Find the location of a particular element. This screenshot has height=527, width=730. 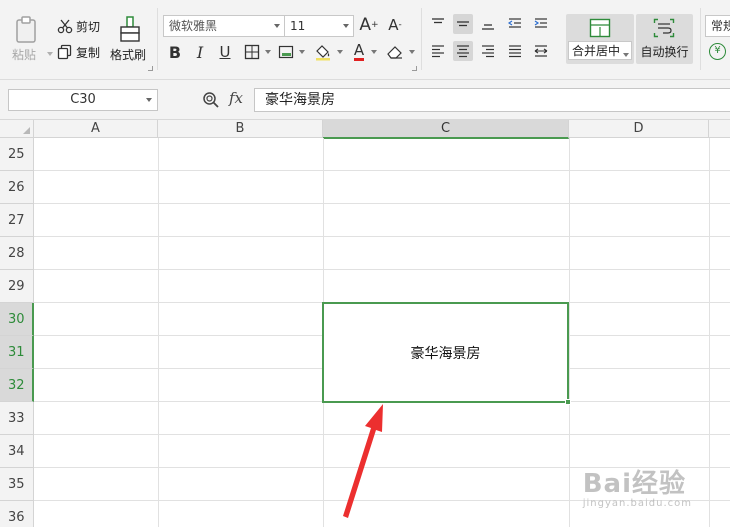

cut-label: 剪切 is located at coordinates (88, 26).